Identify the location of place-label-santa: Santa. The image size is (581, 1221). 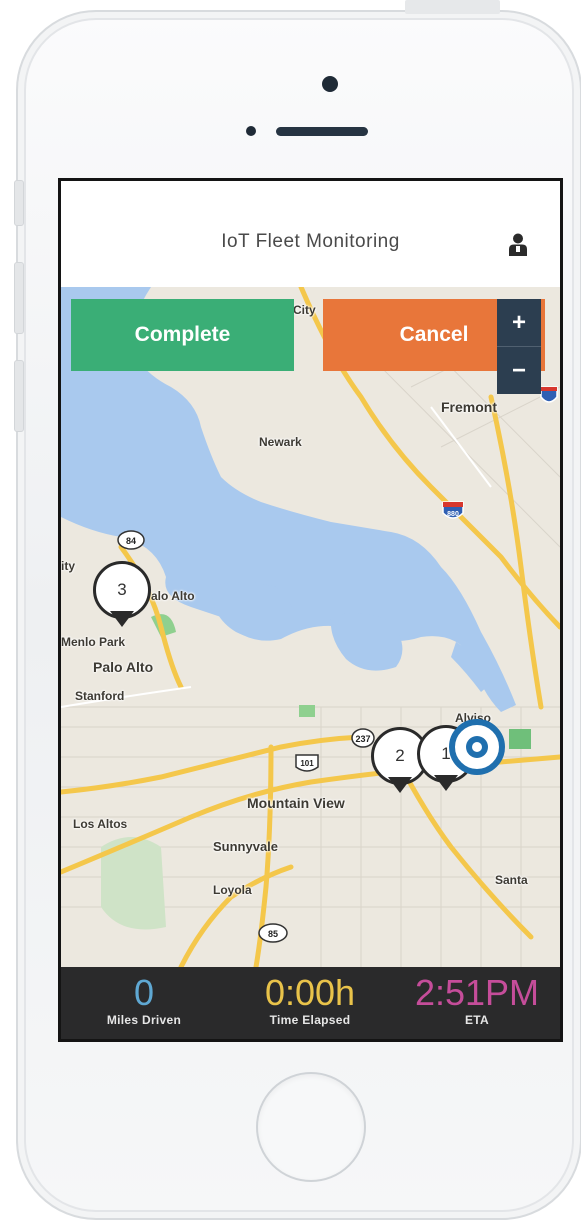
(511, 880).